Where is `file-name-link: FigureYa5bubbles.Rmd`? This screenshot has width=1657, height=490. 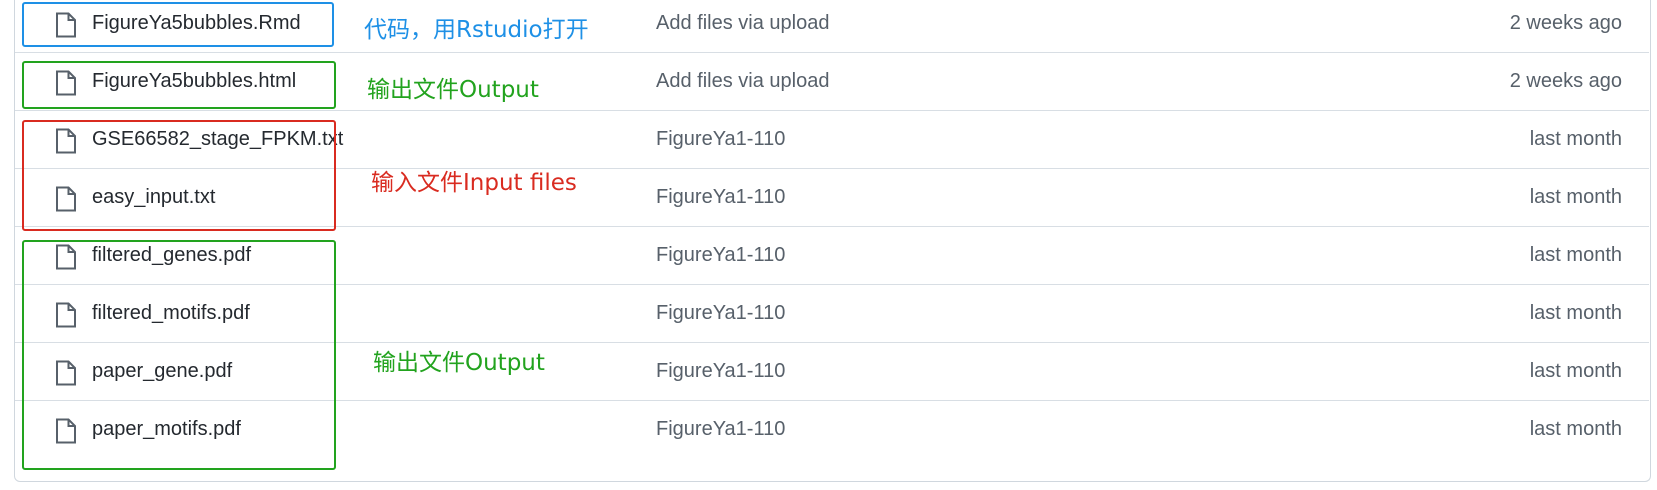
file-name-link: FigureYa5bubbles.Rmd is located at coordinates (196, 23).